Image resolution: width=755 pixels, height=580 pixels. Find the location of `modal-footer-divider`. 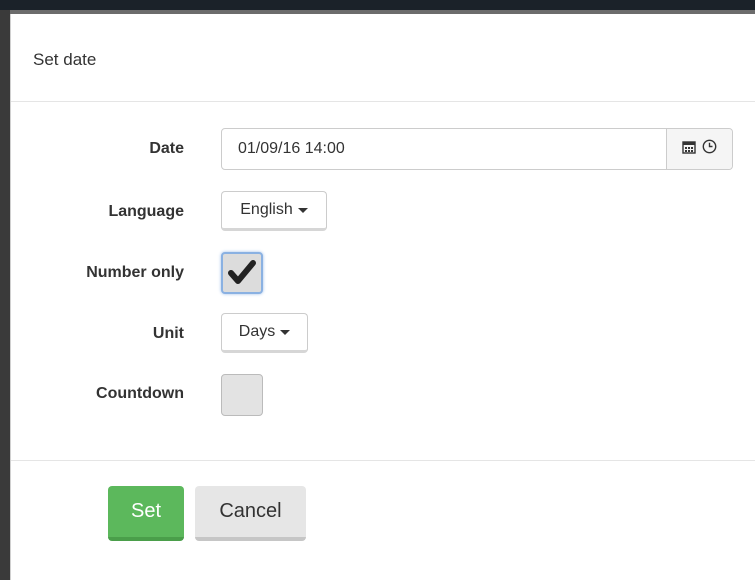

modal-footer-divider is located at coordinates (383, 460).